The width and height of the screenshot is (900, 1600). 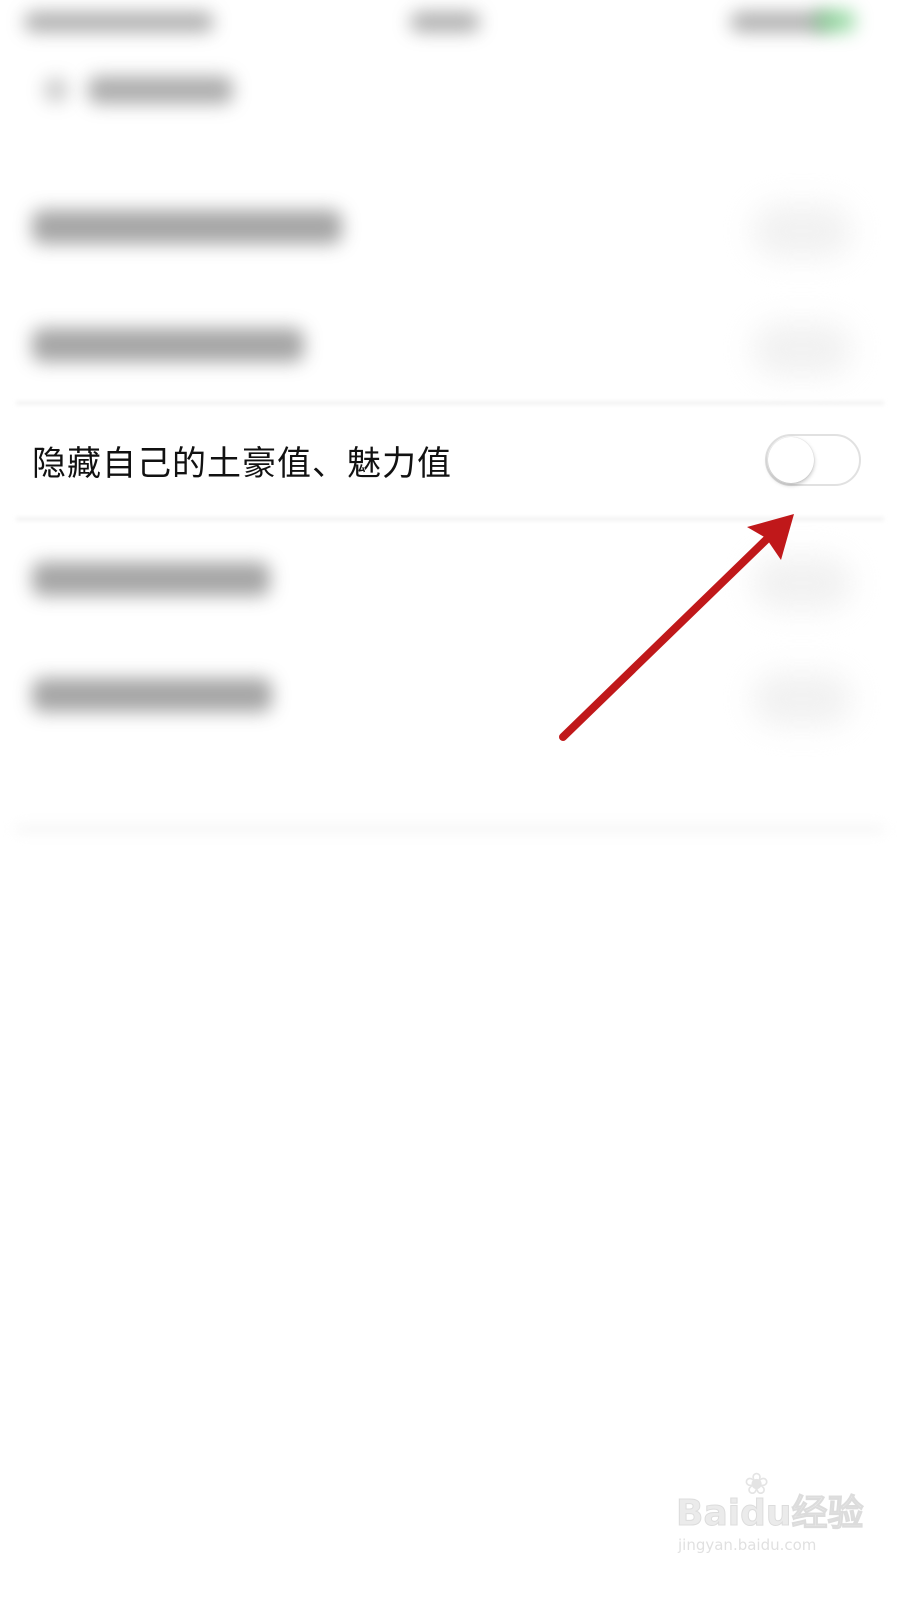 I want to click on setting-row-1-label, so click(x=187, y=227).